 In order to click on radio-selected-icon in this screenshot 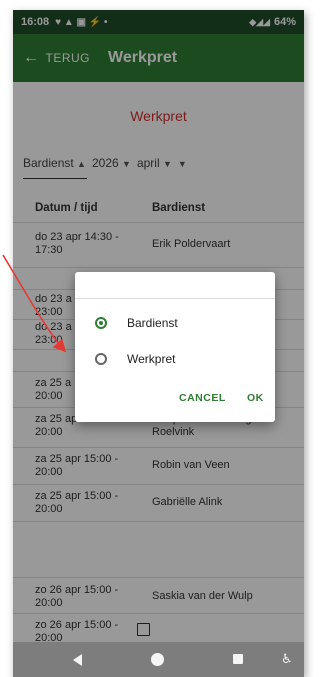, I will do `click(101, 323)`.